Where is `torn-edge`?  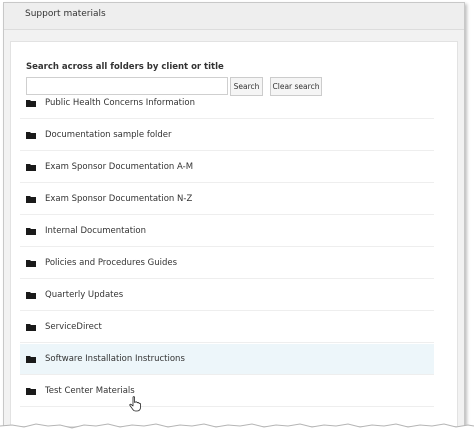
torn-edge is located at coordinates (237, 428).